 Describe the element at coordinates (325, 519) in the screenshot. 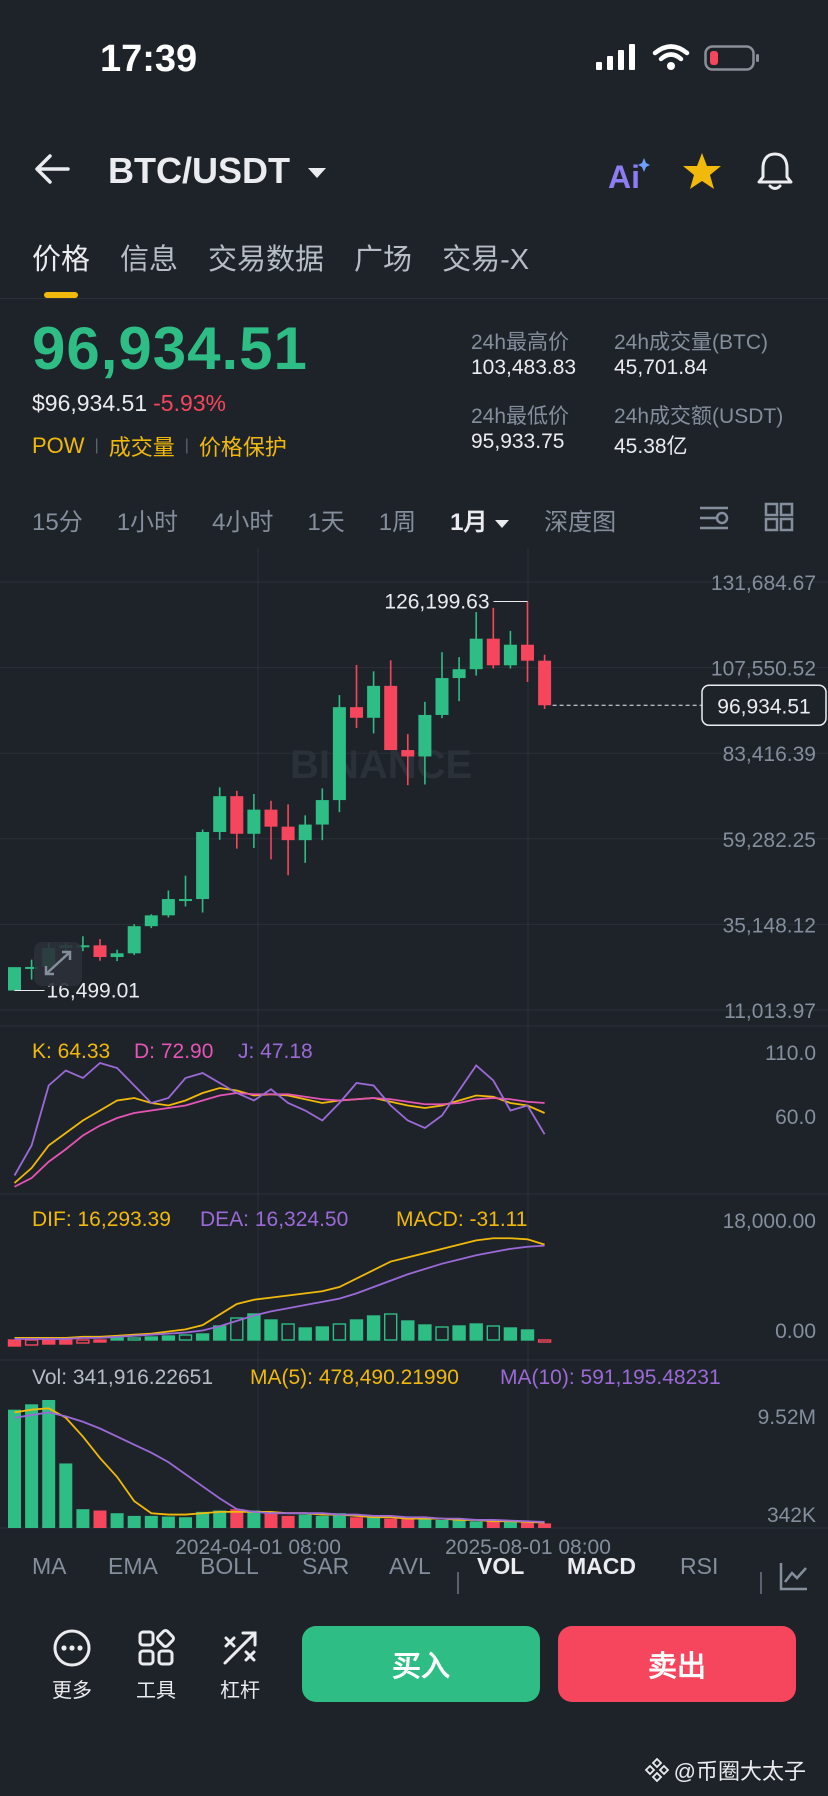

I see `interval-1d: 1天` at that location.